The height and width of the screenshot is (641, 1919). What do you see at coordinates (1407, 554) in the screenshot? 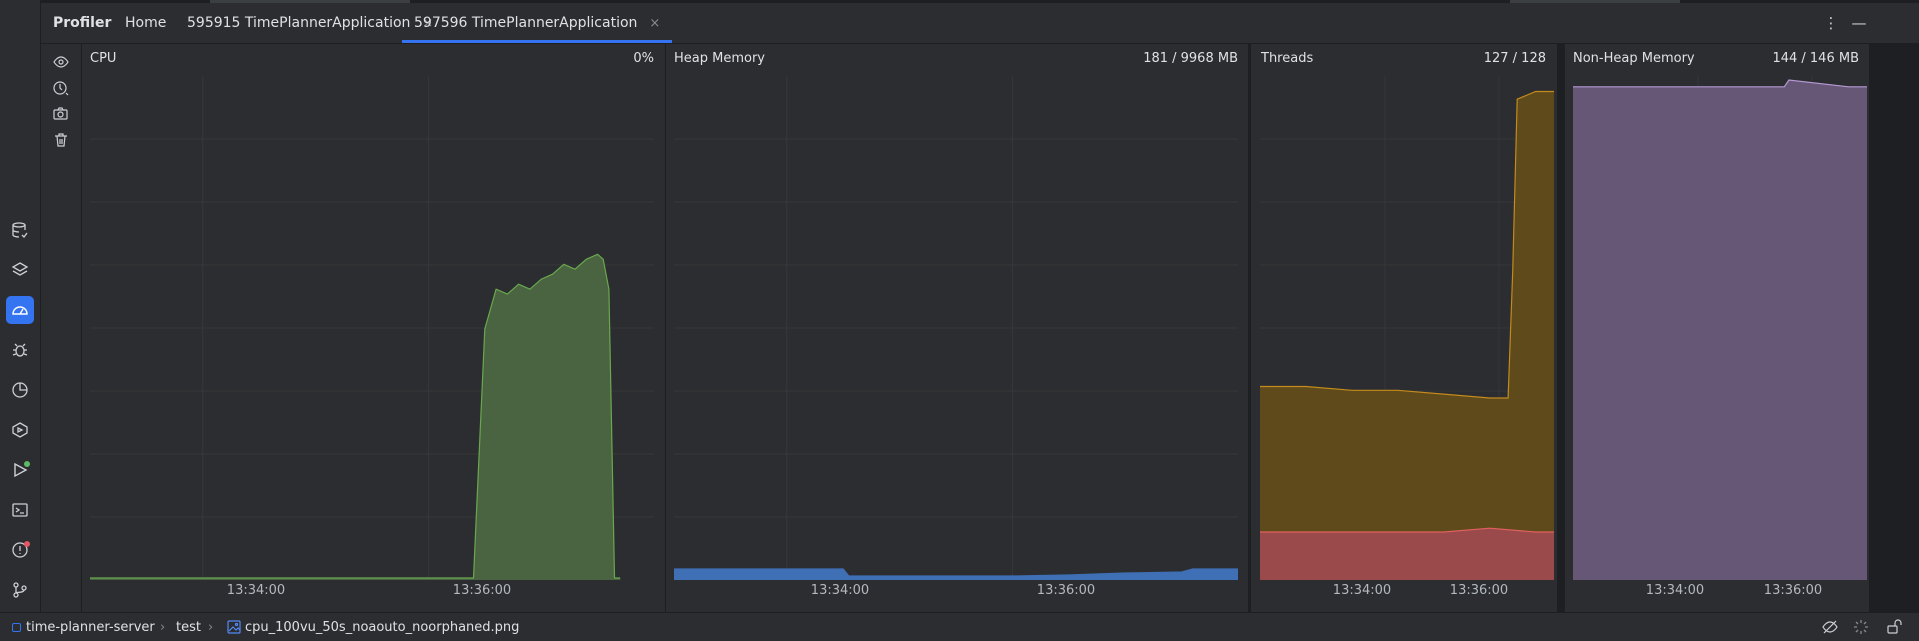
I see `threads-daemon-area` at bounding box center [1407, 554].